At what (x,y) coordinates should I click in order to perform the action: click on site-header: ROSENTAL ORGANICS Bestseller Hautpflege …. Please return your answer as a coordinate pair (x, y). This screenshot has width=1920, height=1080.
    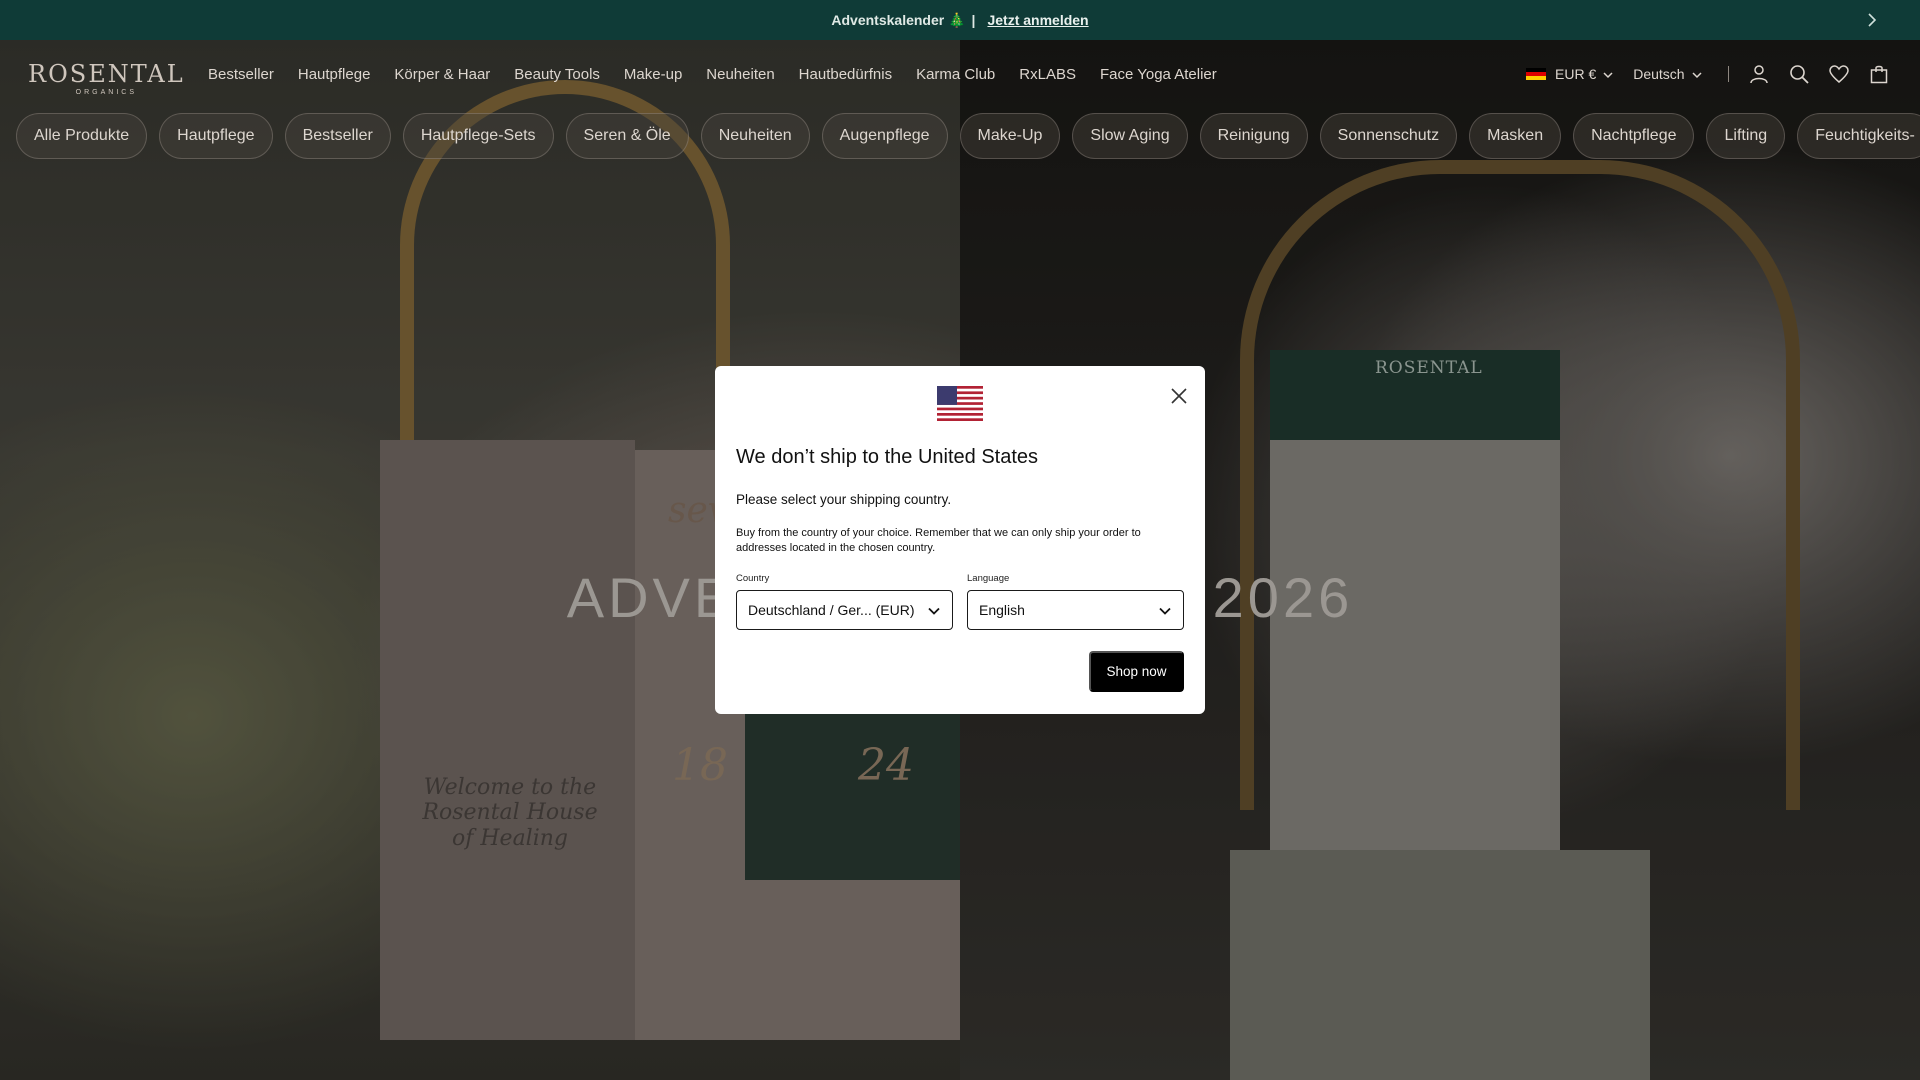
    Looking at the image, I should click on (960, 75).